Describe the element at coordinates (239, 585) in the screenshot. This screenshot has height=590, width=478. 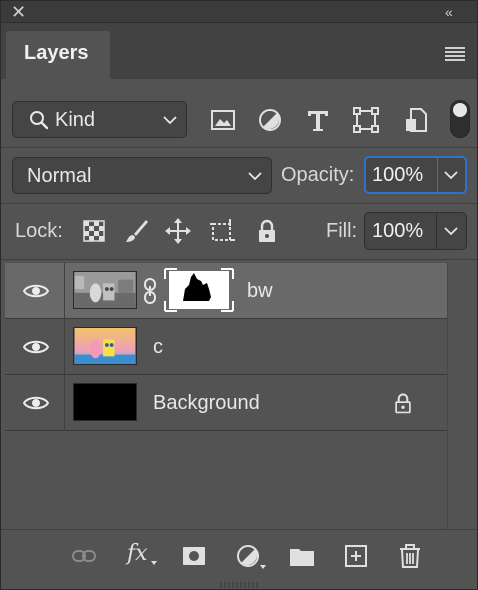
I see `panel-resize-grip` at that location.